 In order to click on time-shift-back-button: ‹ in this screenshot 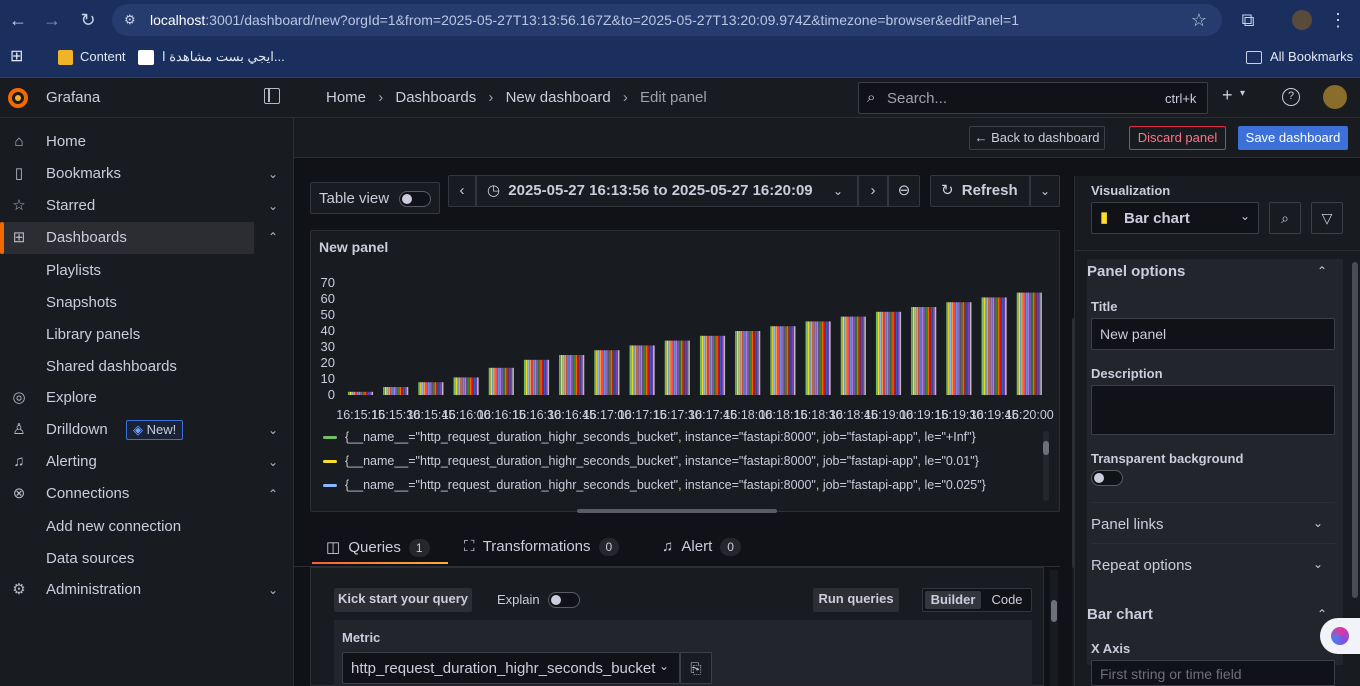, I will do `click(462, 191)`.